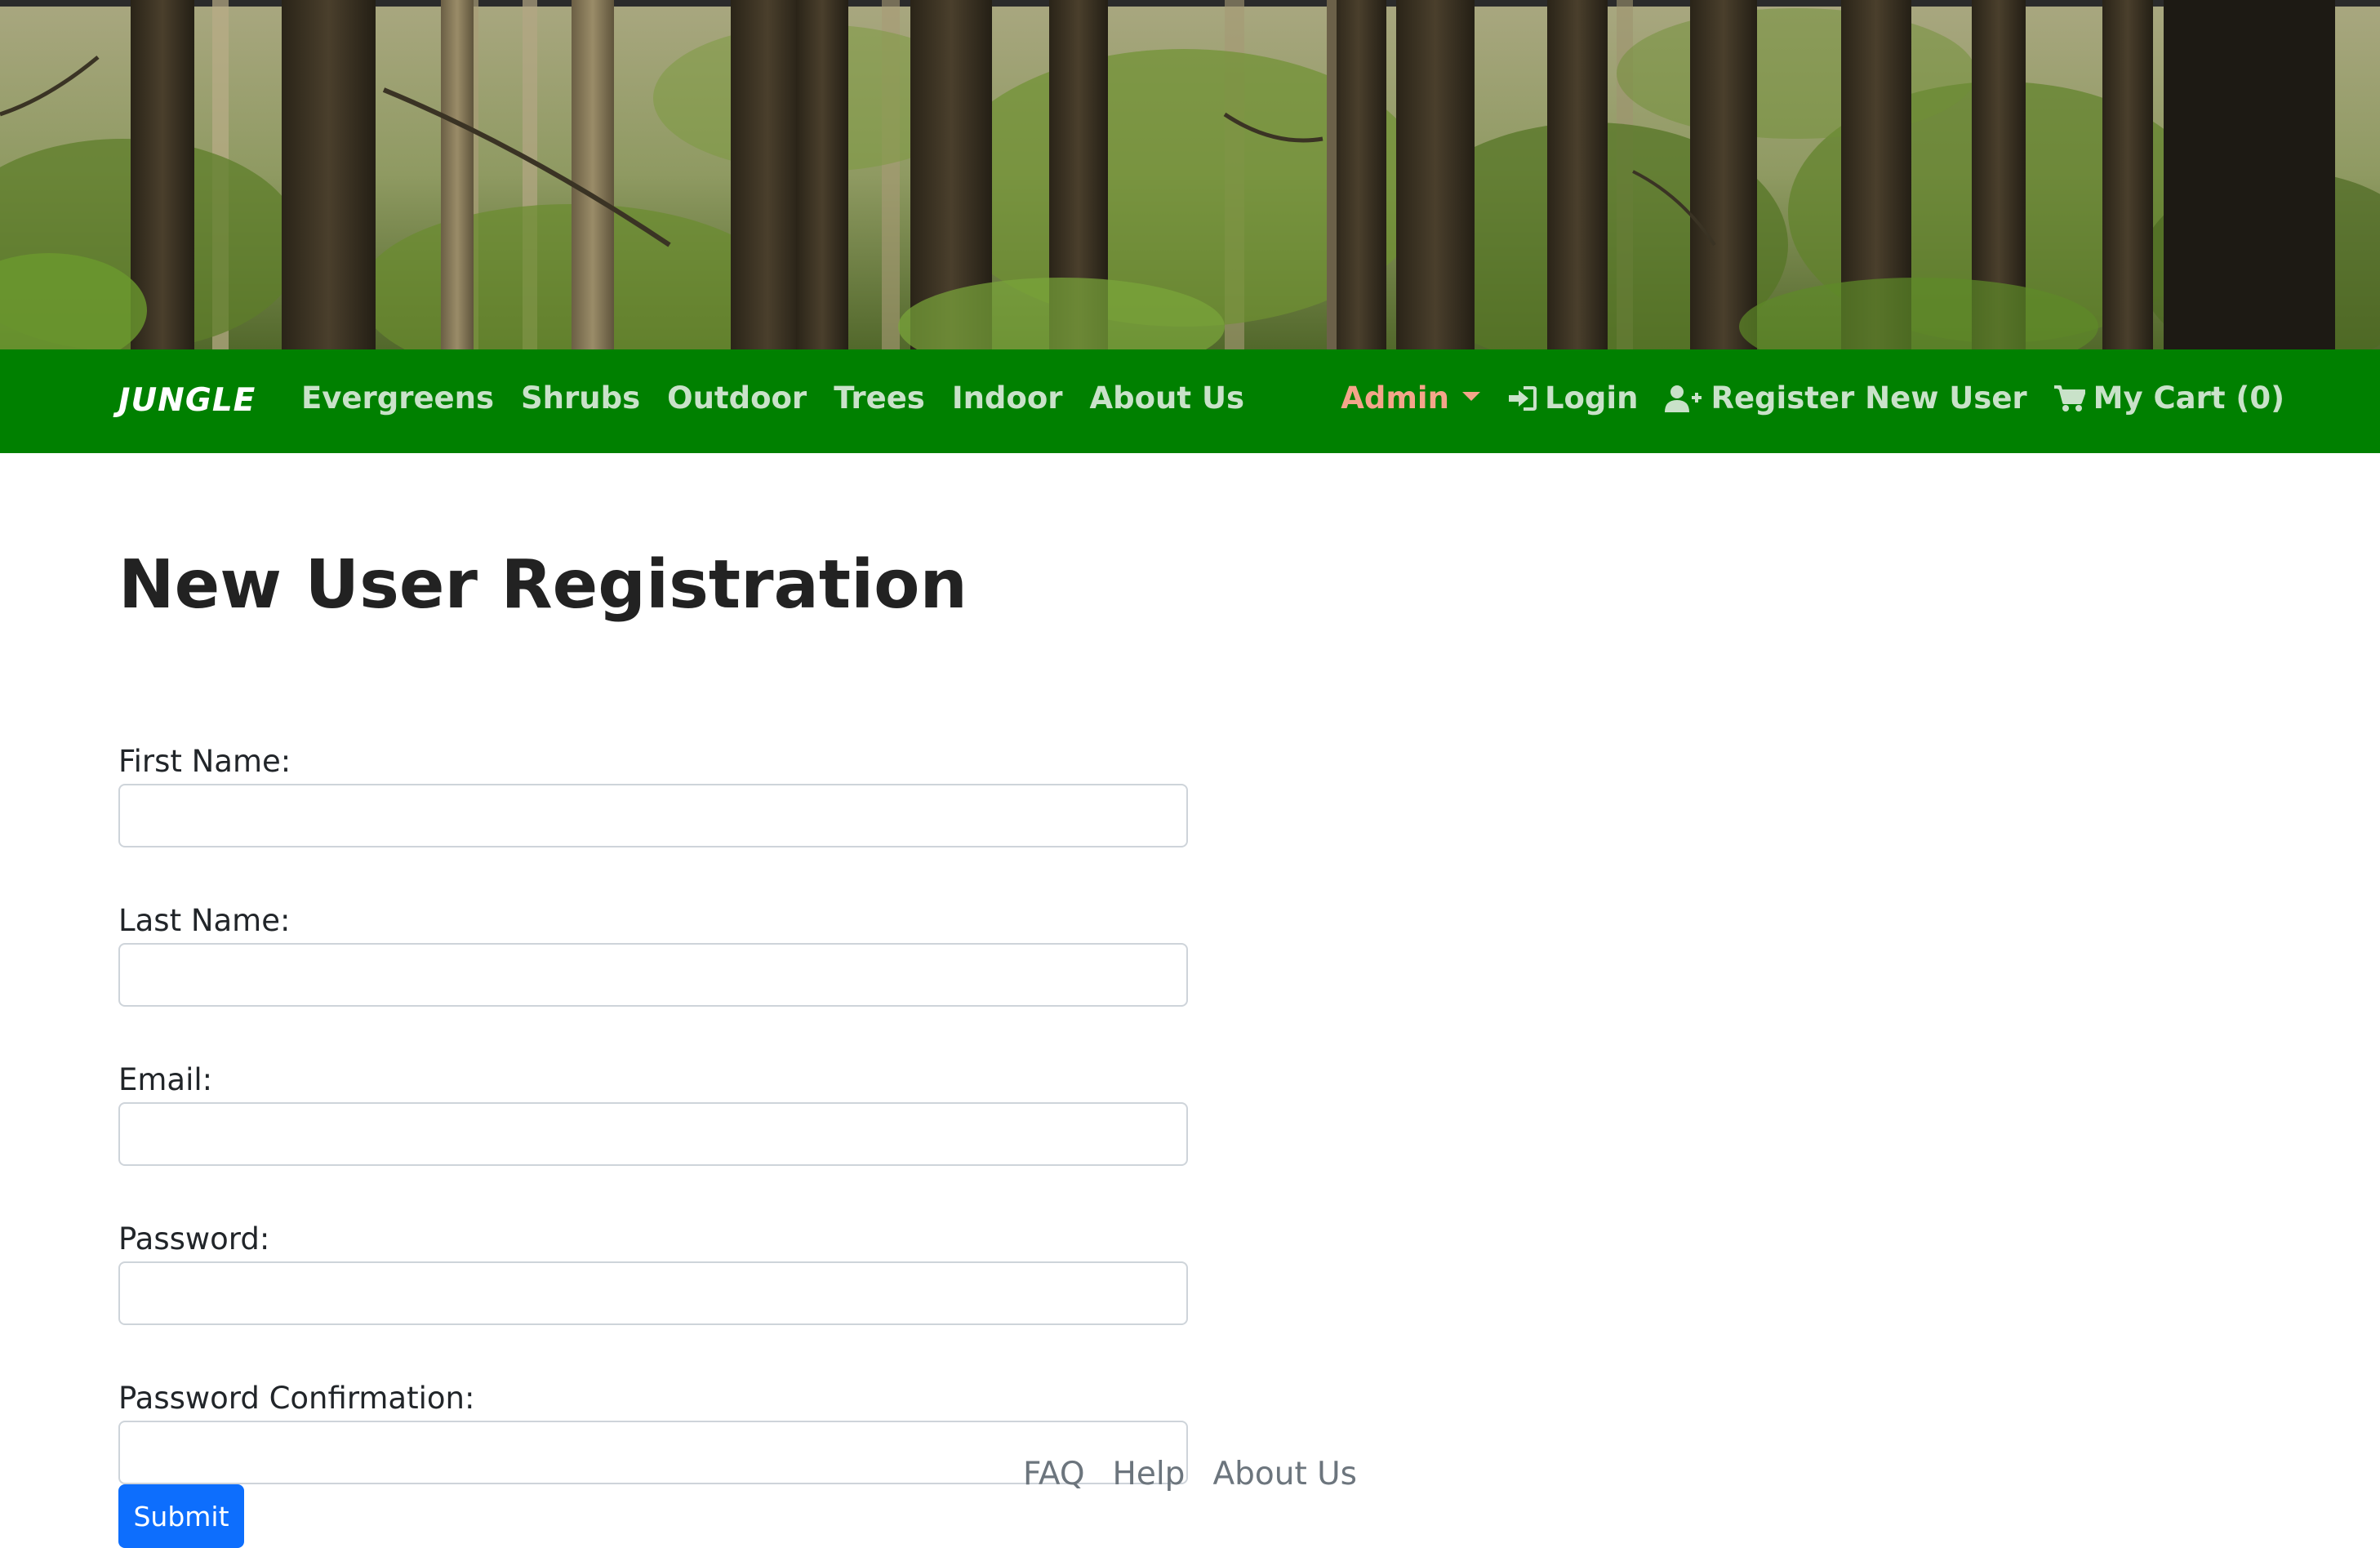 This screenshot has width=2380, height=1548. What do you see at coordinates (181, 1516) in the screenshot?
I see `submit-button: Submit` at bounding box center [181, 1516].